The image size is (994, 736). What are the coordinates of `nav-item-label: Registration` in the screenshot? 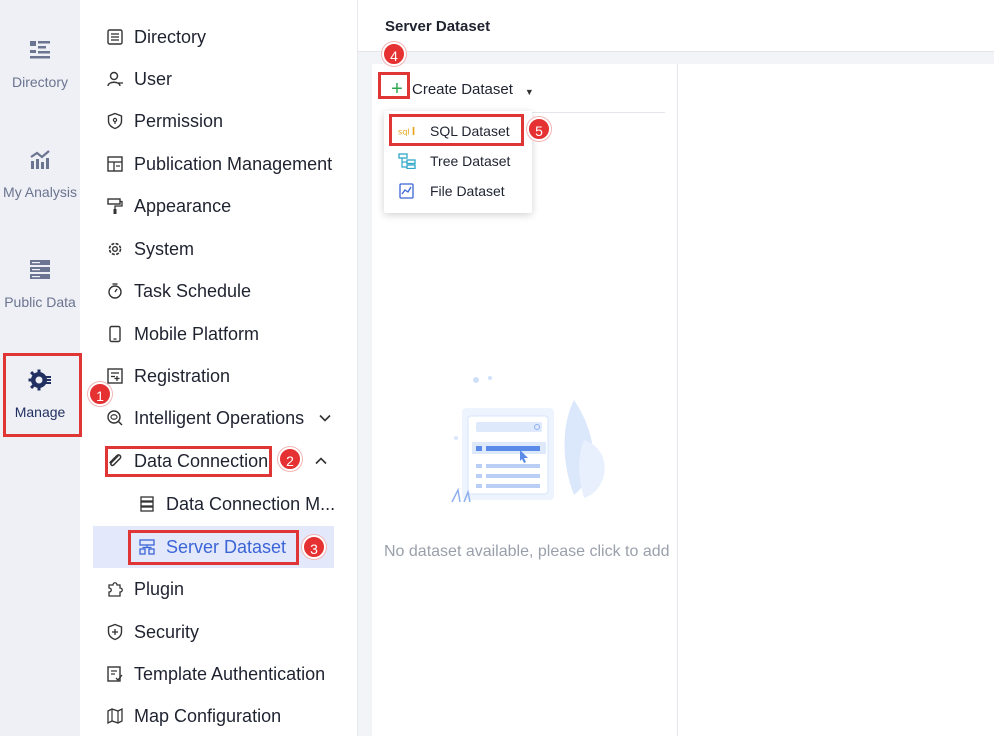 It's located at (182, 375).